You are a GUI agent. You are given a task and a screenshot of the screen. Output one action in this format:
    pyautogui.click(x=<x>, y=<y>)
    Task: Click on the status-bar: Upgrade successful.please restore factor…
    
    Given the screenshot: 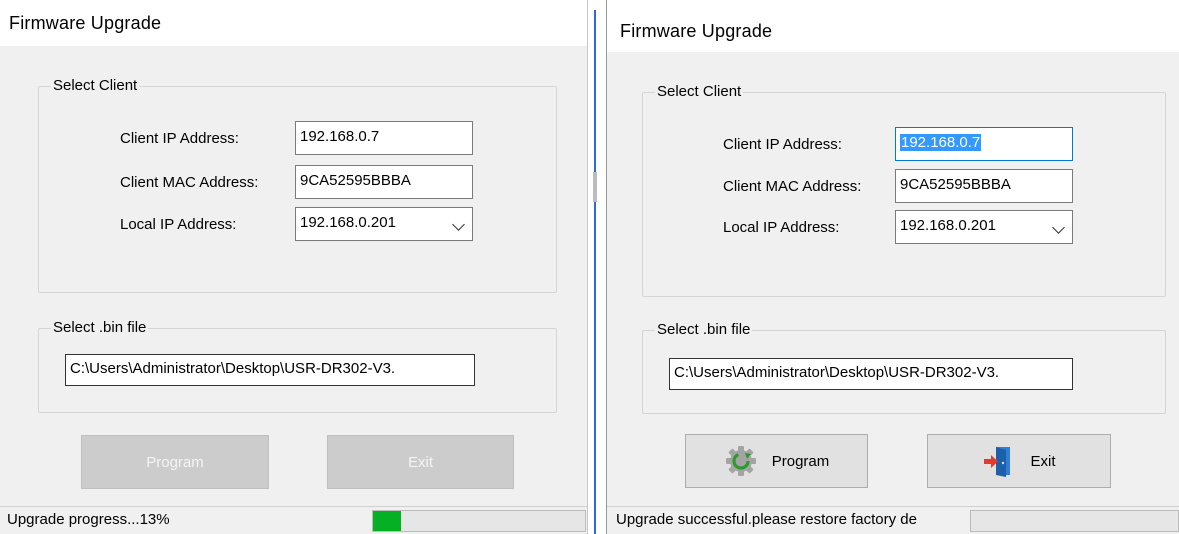 What is the action you would take?
    pyautogui.click(x=893, y=520)
    